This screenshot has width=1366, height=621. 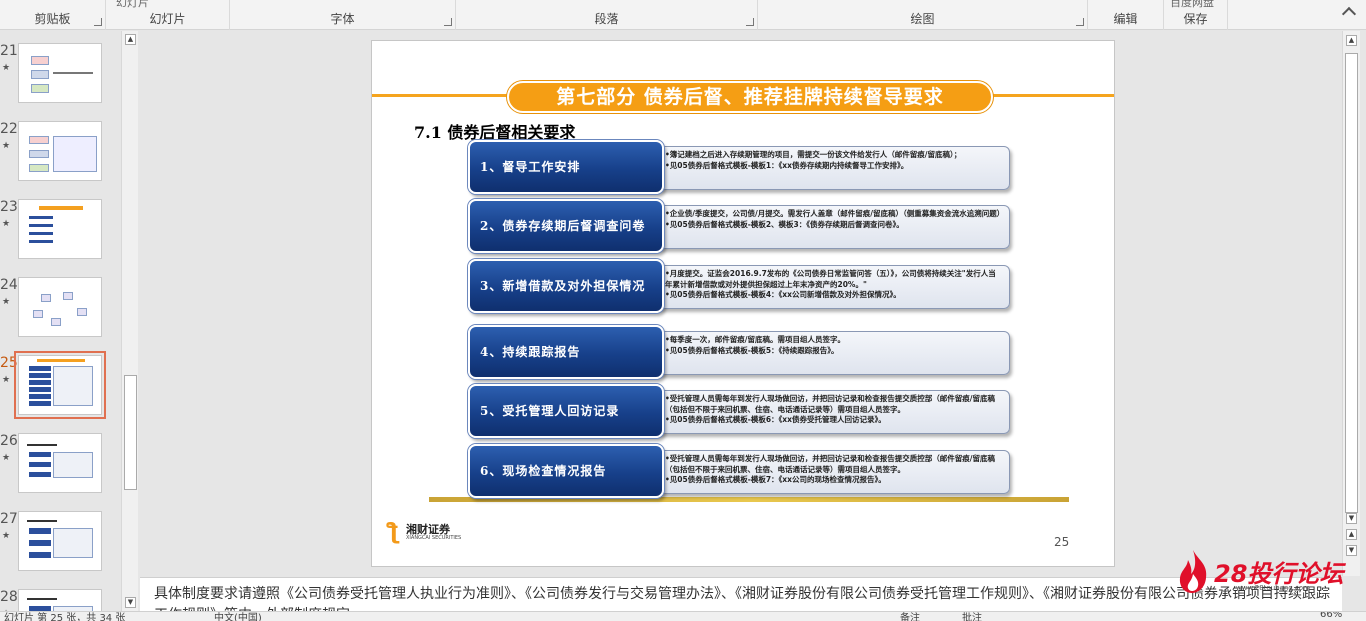 I want to click on status-bar: 幻灯片 第 25 张，共 34 张 中文(中国) 备注 批注 66%, so click(x=683, y=616).